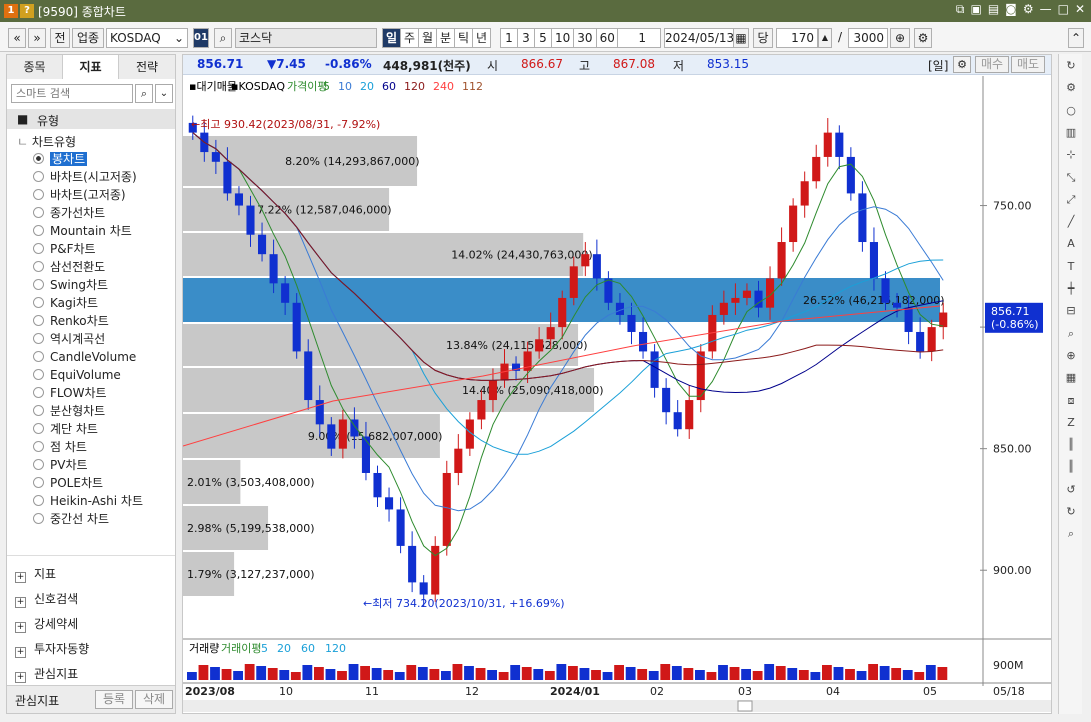  I want to click on zoom-icon: ⊕, so click(900, 38).